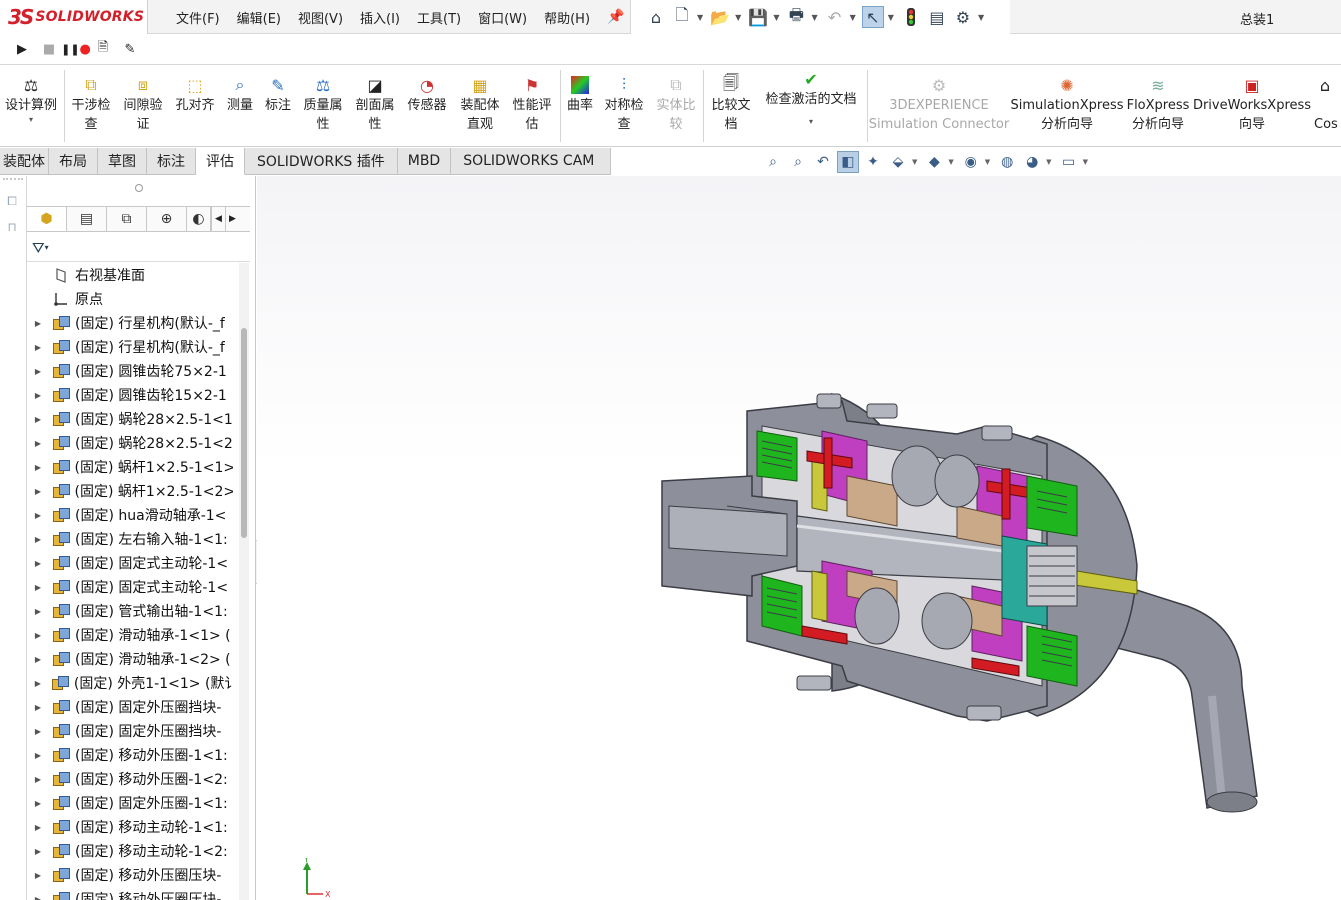 Image resolution: width=1341 pixels, height=900 pixels. I want to click on tab-evaluate: 评估, so click(220, 161).